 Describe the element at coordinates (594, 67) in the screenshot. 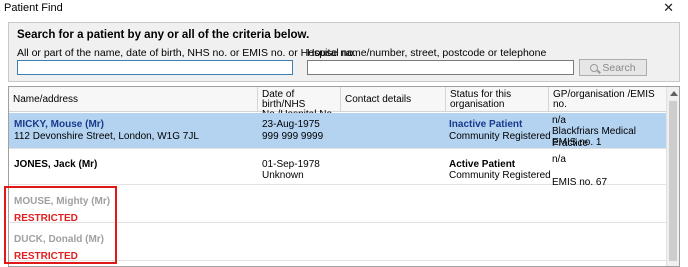

I see `search-icon` at that location.